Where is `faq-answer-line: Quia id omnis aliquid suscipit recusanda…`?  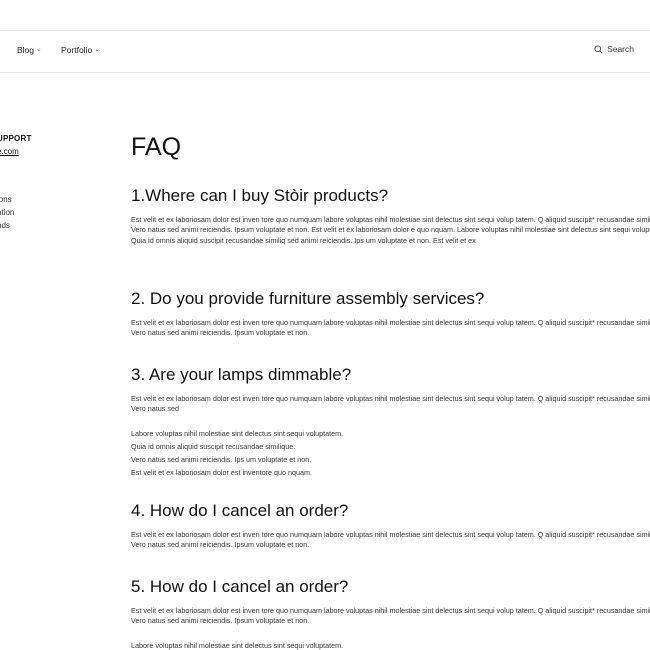
faq-answer-line: Quia id omnis aliquid suscipit recusanda… is located at coordinates (213, 446).